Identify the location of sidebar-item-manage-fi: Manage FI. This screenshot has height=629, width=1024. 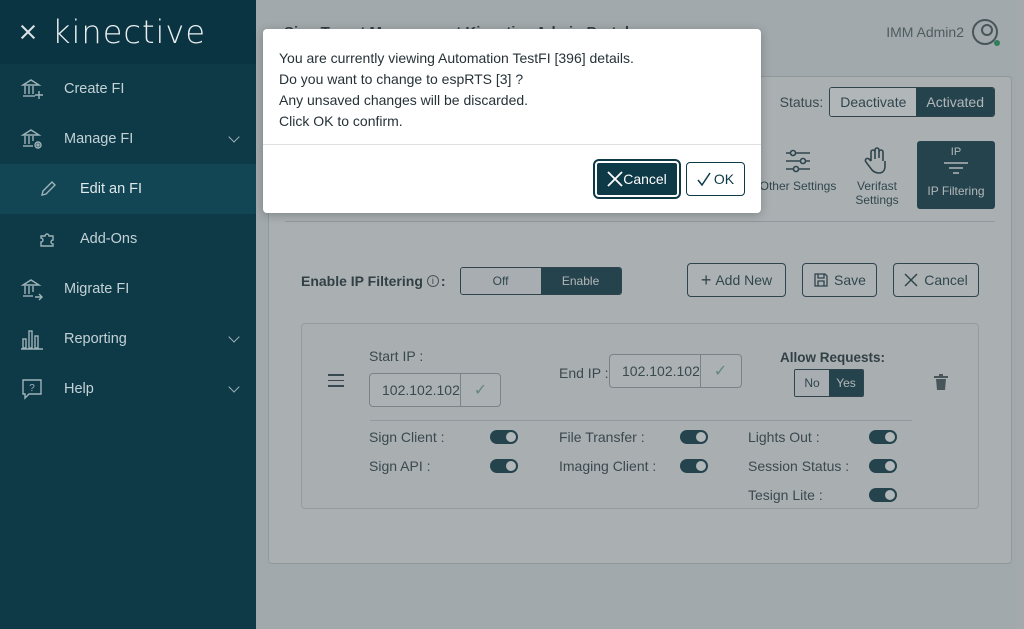
(128, 139).